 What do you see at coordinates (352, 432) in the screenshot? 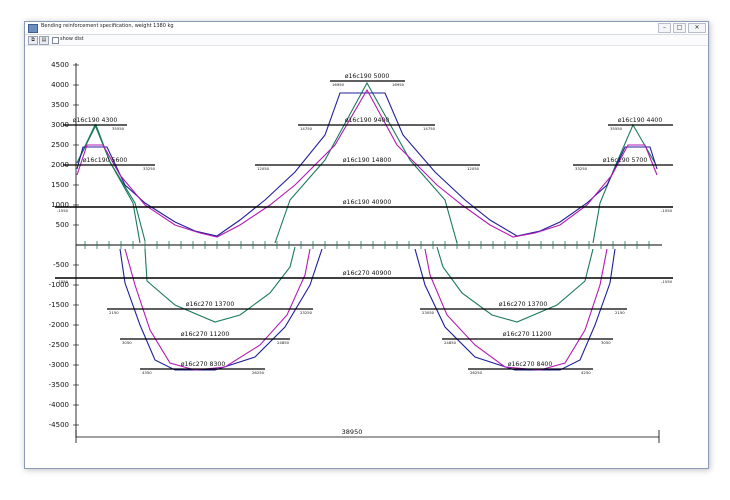
I see `total-length-label: 38950` at bounding box center [352, 432].